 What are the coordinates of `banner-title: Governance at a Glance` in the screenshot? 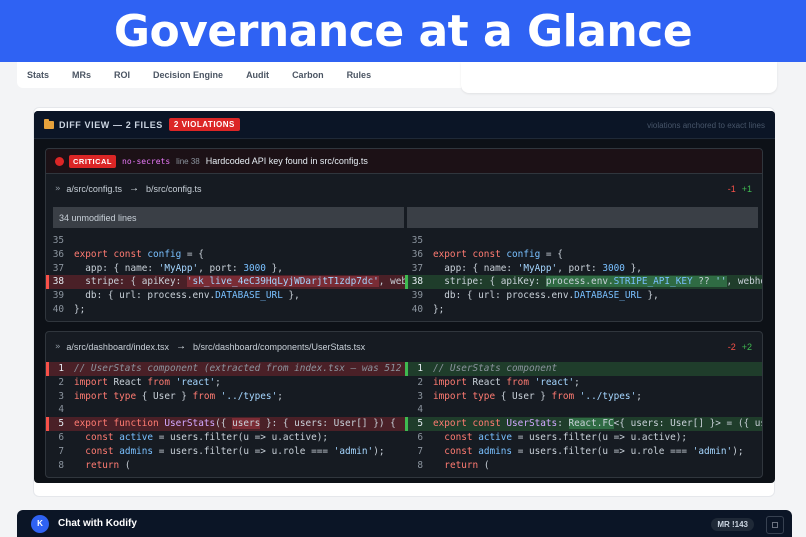 It's located at (403, 31).